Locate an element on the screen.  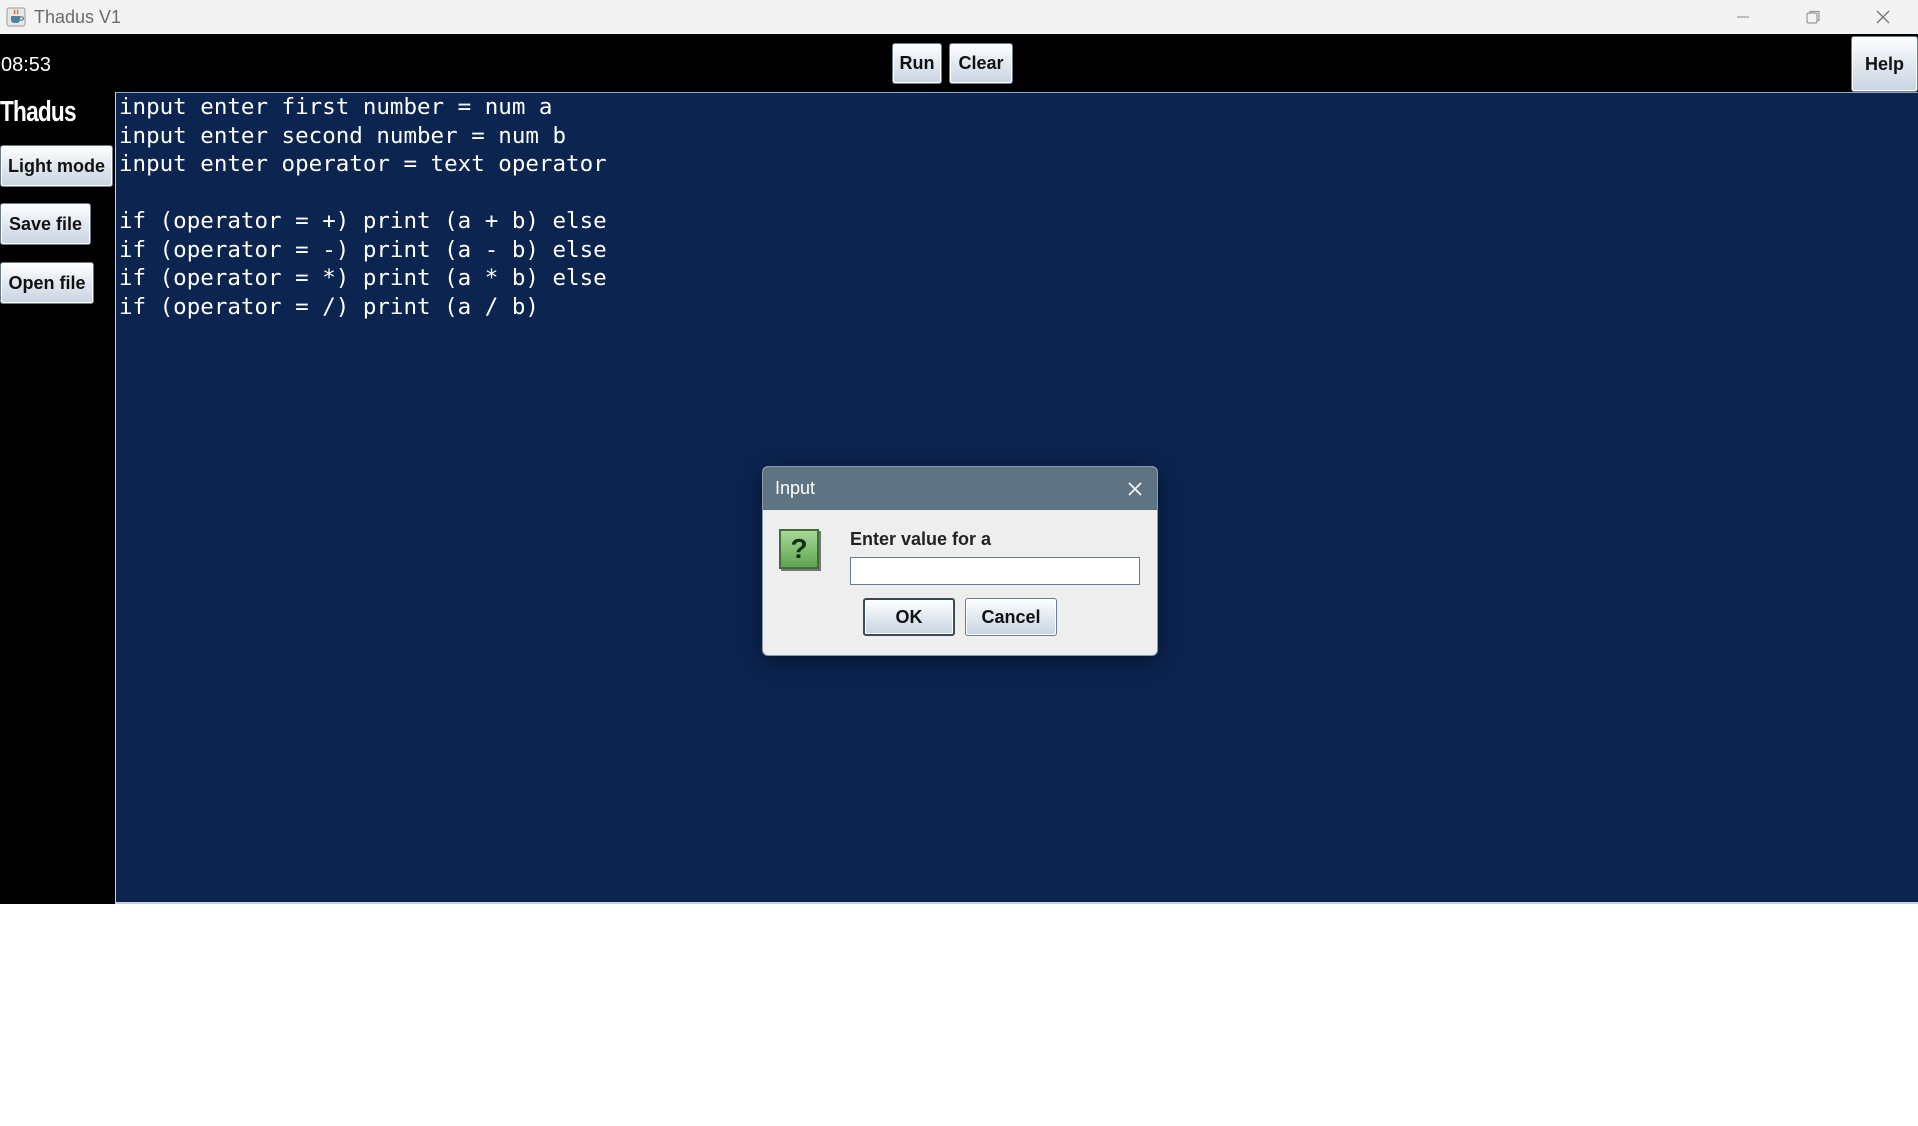
save-file-button: Save file is located at coordinates (45, 224).